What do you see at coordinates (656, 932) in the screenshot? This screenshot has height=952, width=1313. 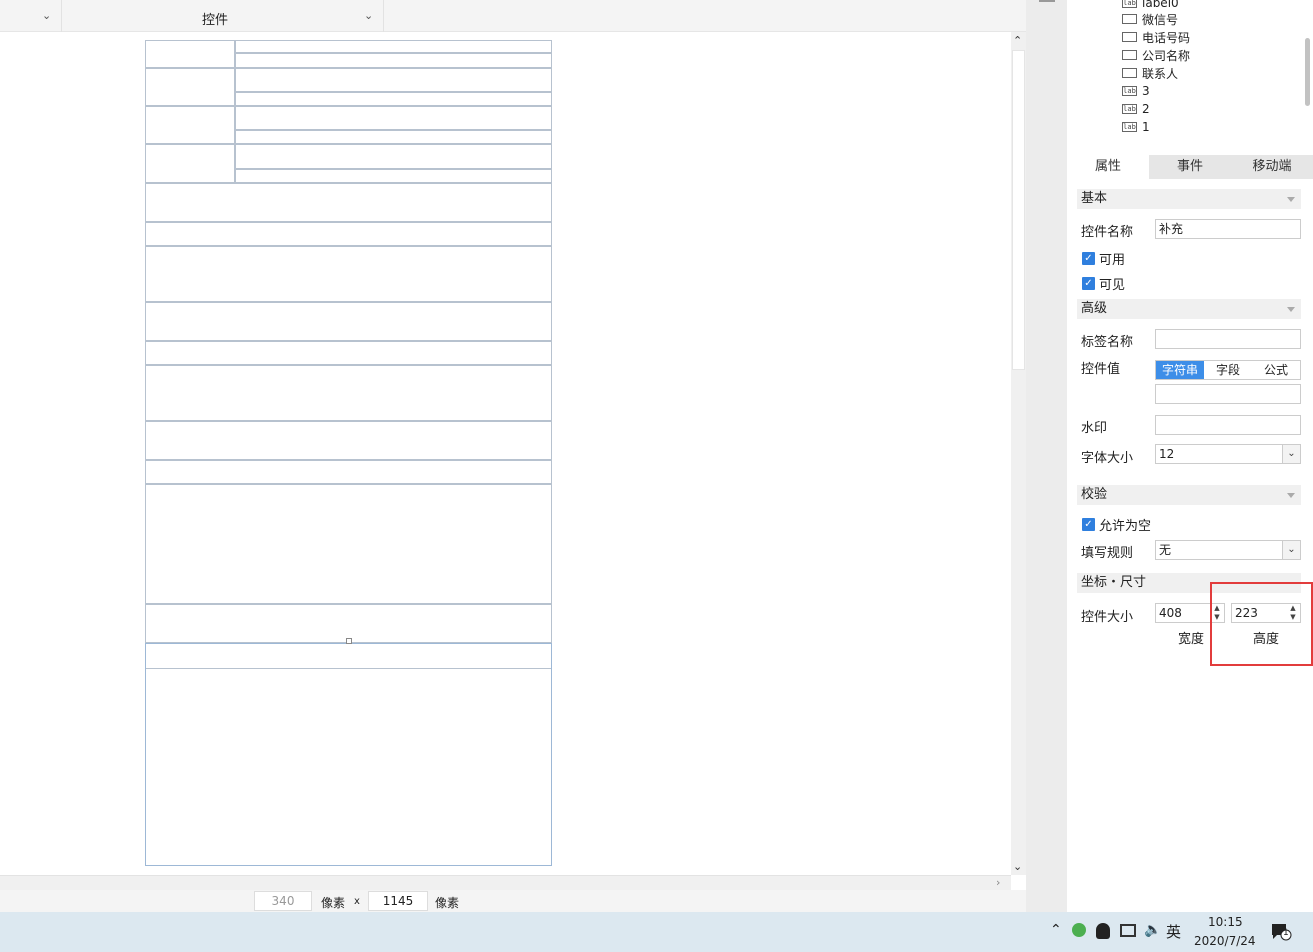 I see `taskbar: ⌃ 🔈 英 10:15 2020/7/24 1` at bounding box center [656, 932].